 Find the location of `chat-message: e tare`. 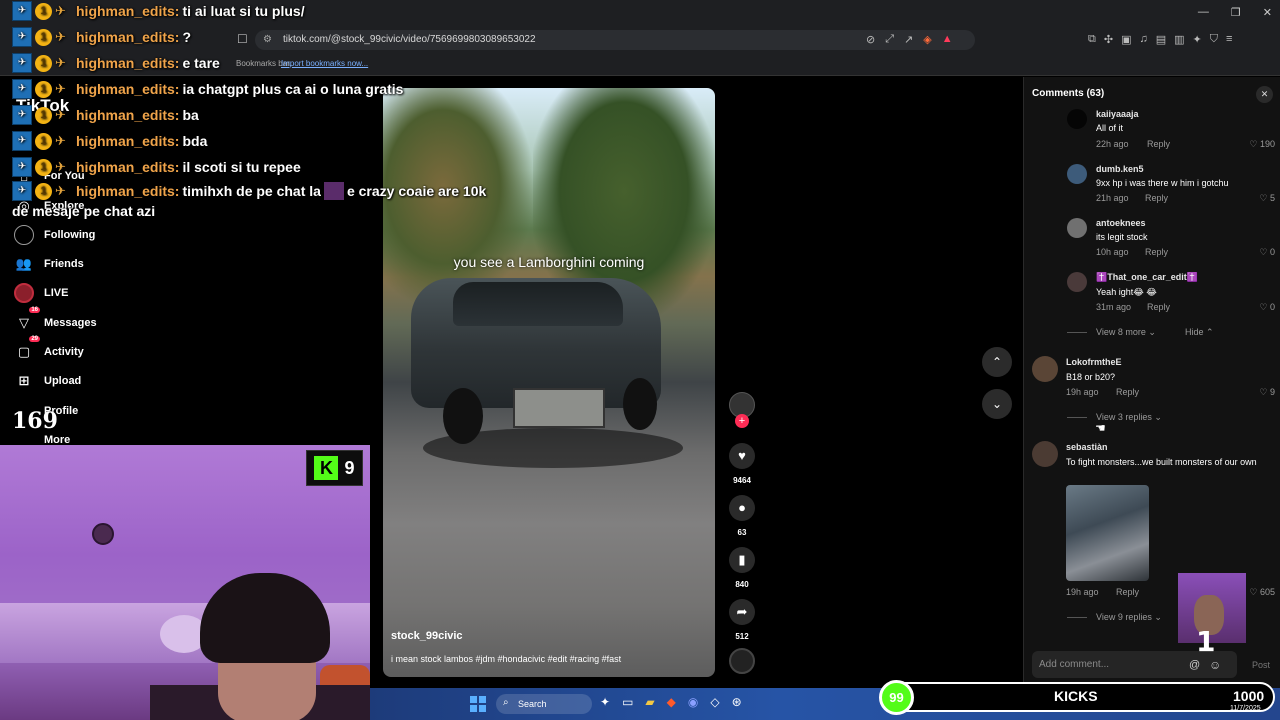

chat-message: e tare is located at coordinates (201, 63).